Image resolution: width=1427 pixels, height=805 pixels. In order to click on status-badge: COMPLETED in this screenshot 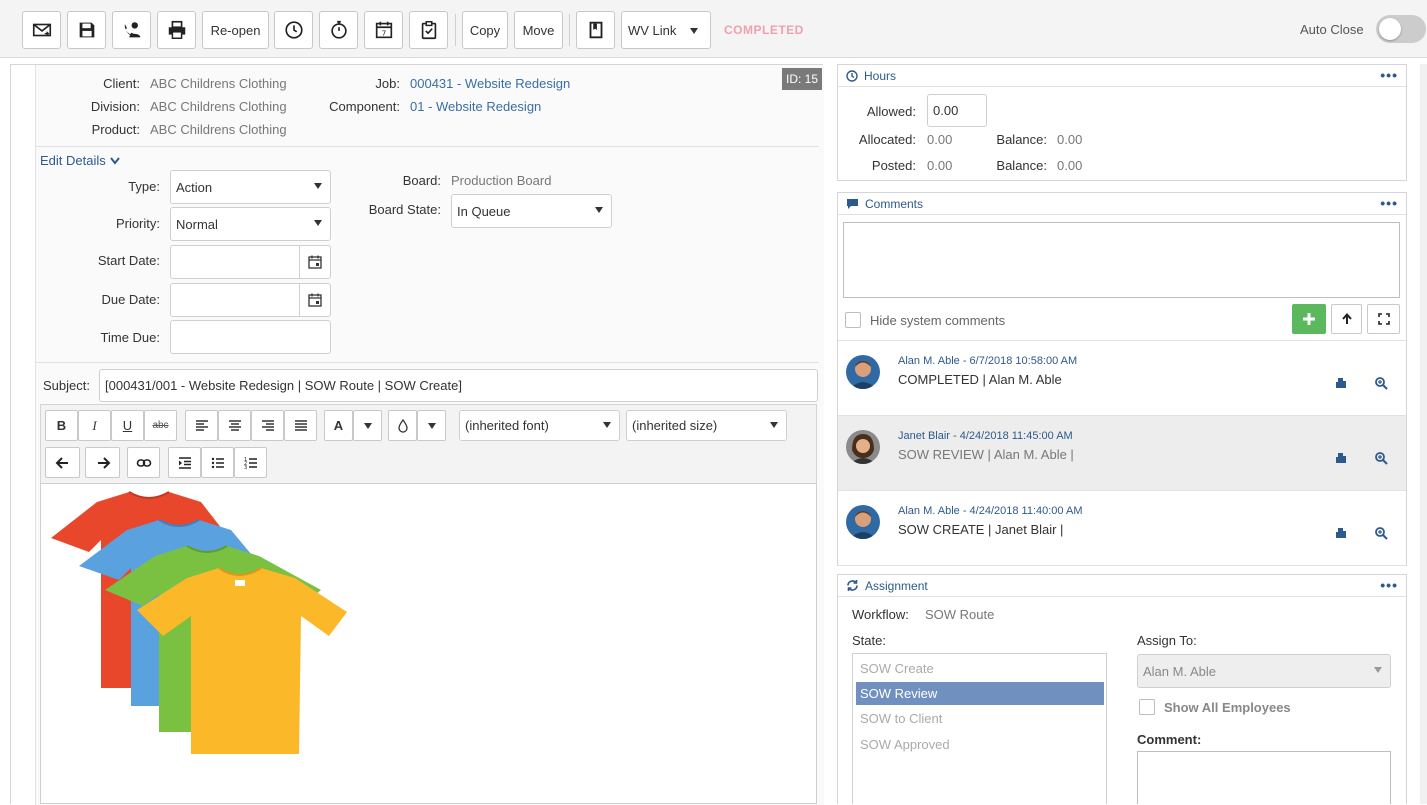, I will do `click(764, 30)`.